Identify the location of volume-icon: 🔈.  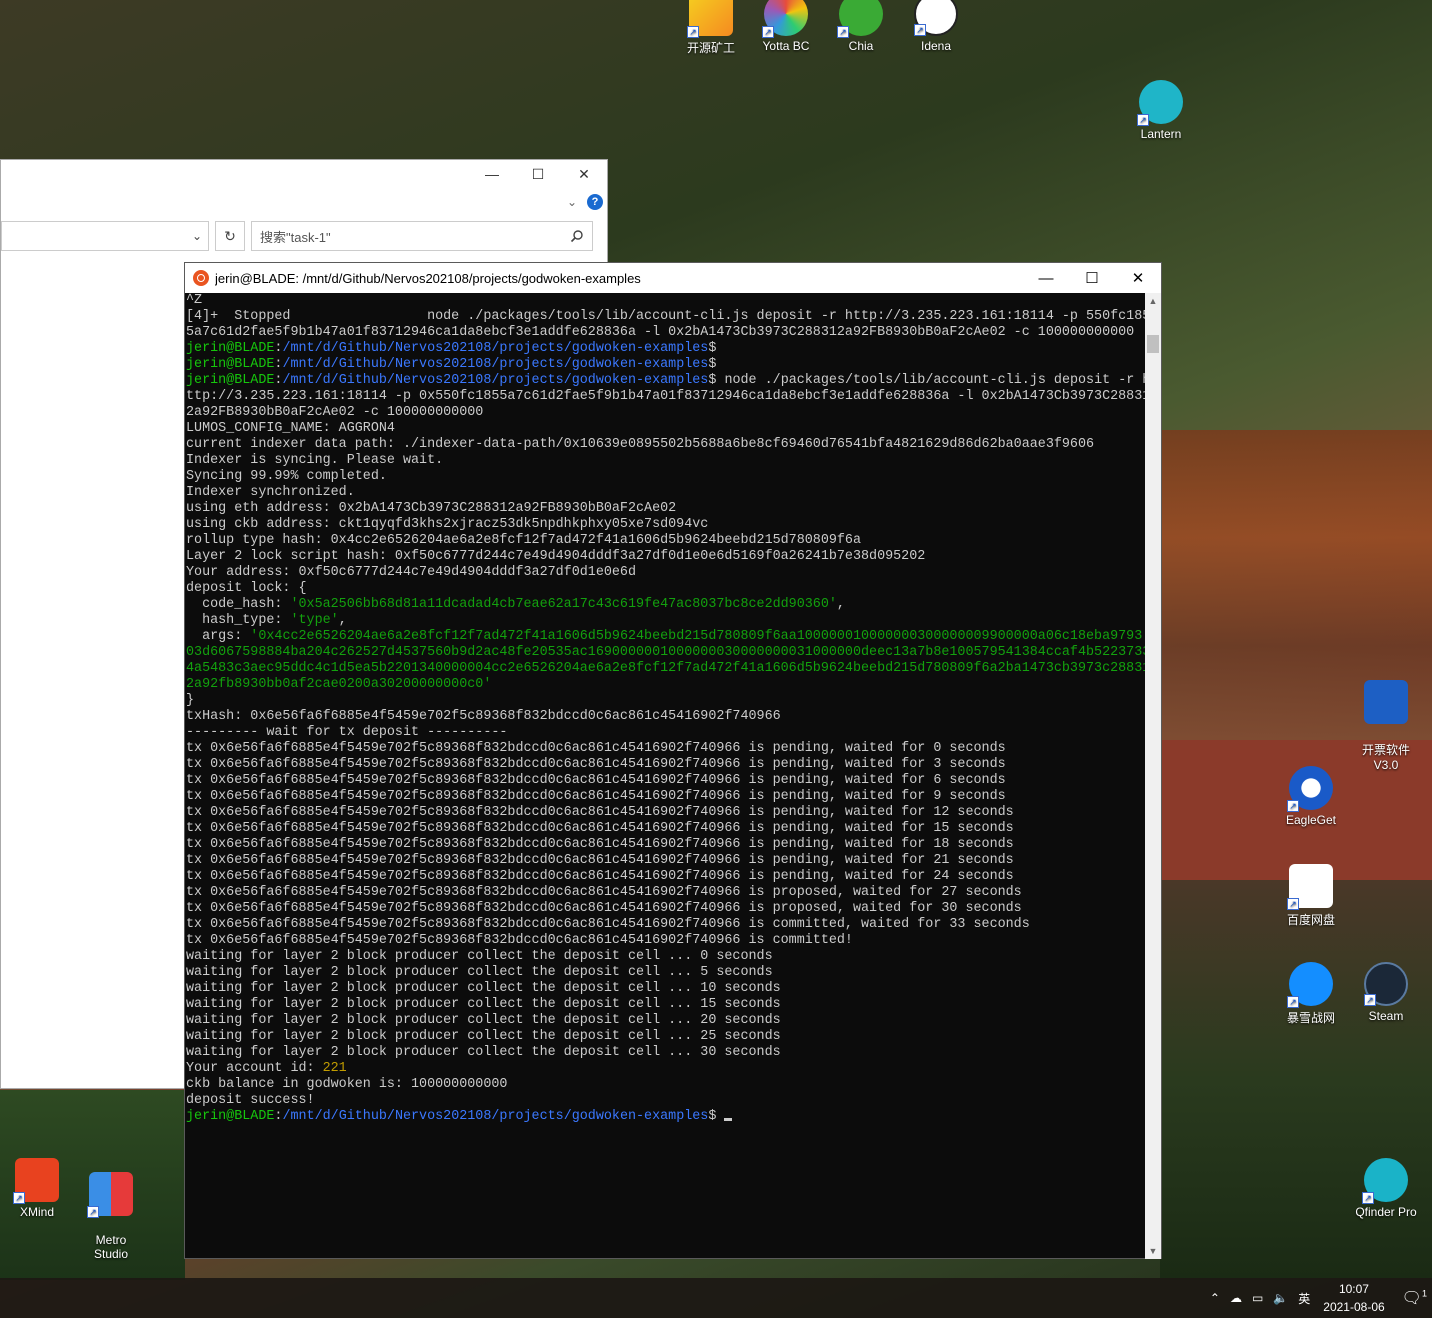
(1280, 1298).